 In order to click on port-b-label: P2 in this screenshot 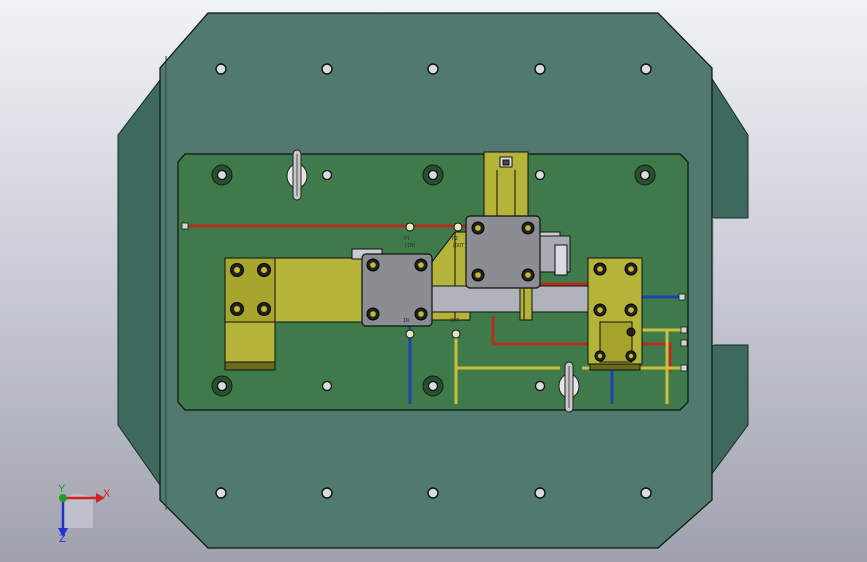, I will do `click(455, 239)`.